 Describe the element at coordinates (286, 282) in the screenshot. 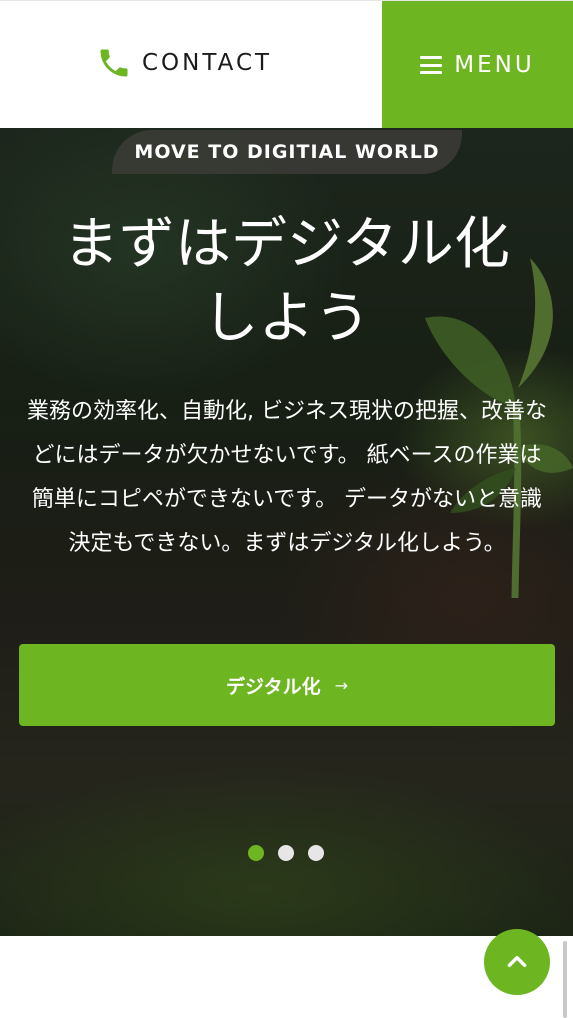

I see `hero-headline: まずはデジタル化 しよう` at that location.